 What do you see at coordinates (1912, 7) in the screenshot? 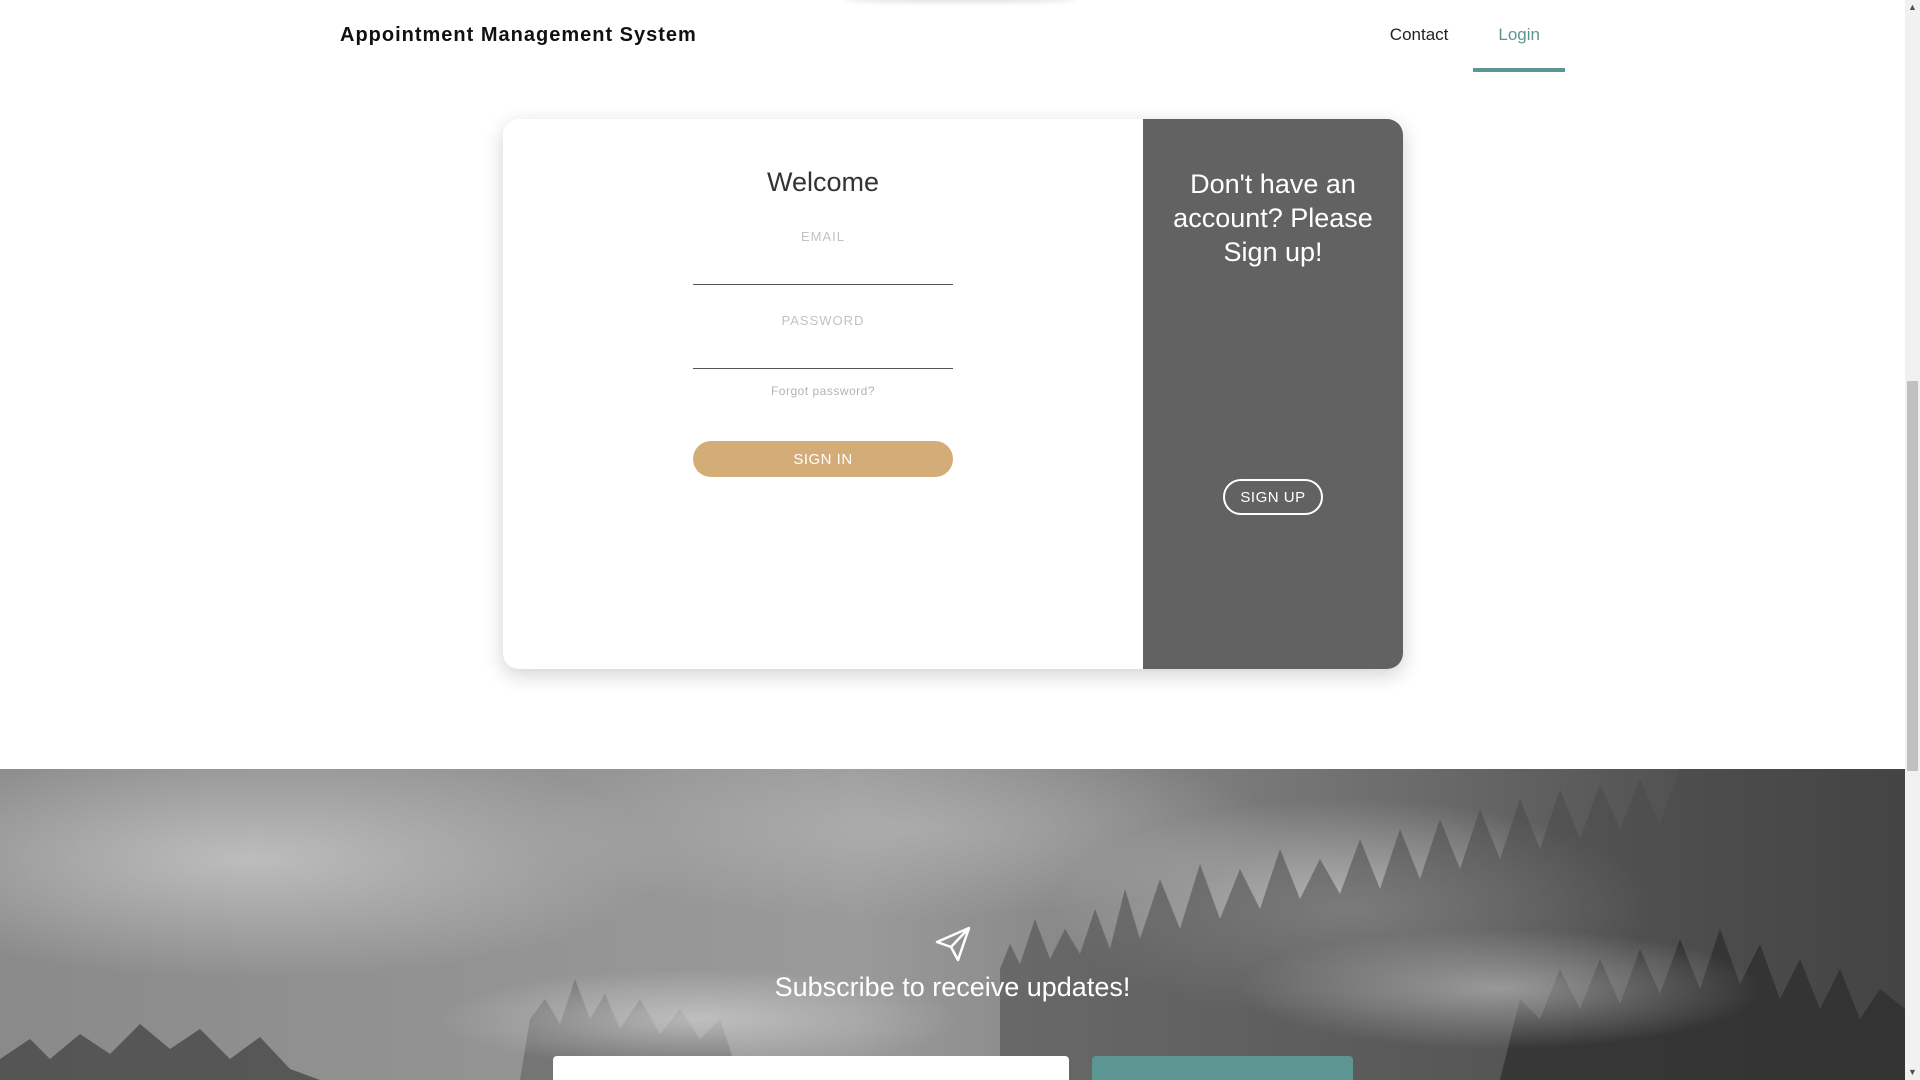
I see `scroll-up-arrow-icon: ▲` at bounding box center [1912, 7].